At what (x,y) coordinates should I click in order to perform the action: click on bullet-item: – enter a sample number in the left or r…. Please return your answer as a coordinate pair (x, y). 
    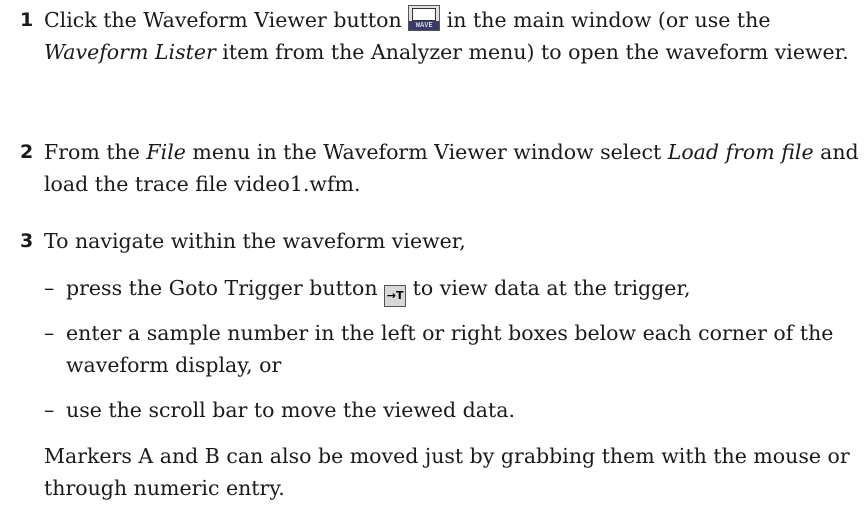
    Looking at the image, I should click on (452, 349).